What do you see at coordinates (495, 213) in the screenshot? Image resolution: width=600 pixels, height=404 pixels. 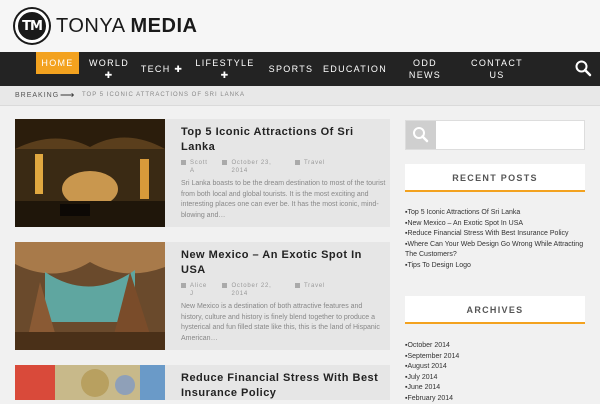 I see `recent-post-link: Top 5 Iconic Attractions Of Sri Lanka` at bounding box center [495, 213].